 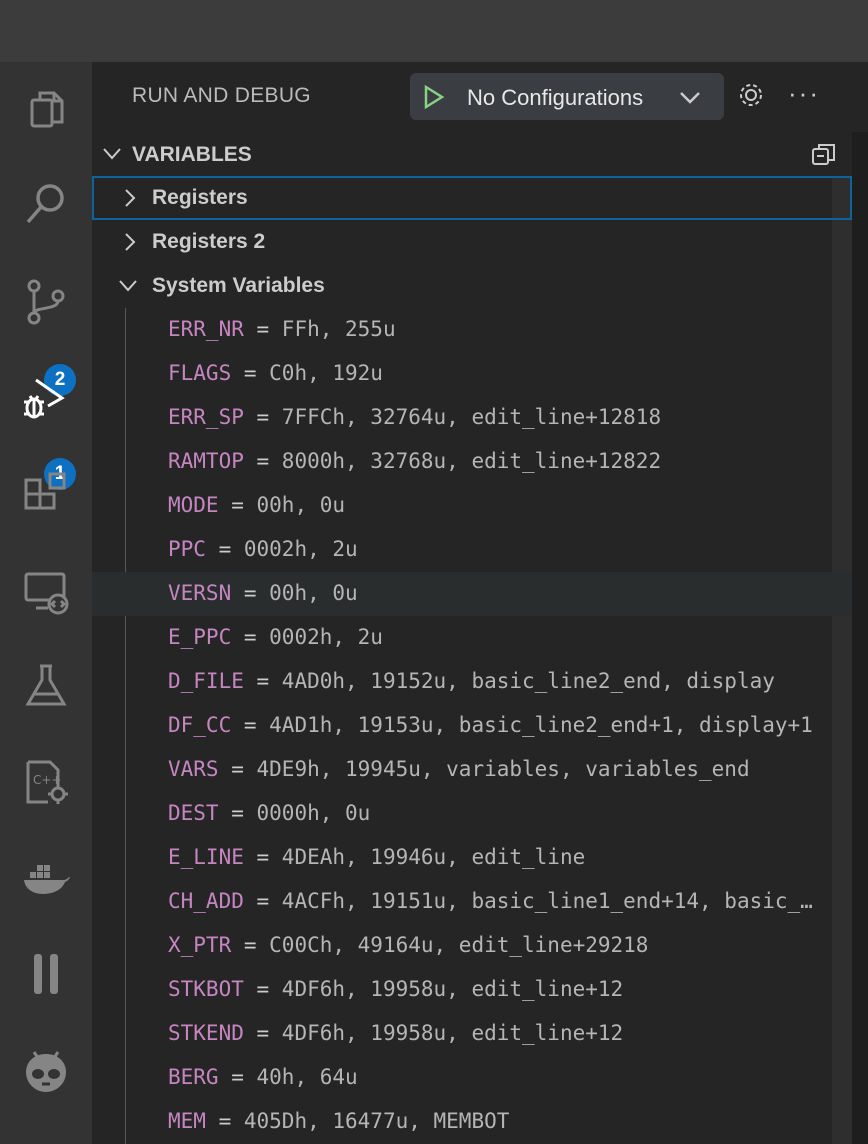 I want to click on variable-text: STKEND = 4DF6h, 19958u, edit_line+12, so click(x=395, y=1033).